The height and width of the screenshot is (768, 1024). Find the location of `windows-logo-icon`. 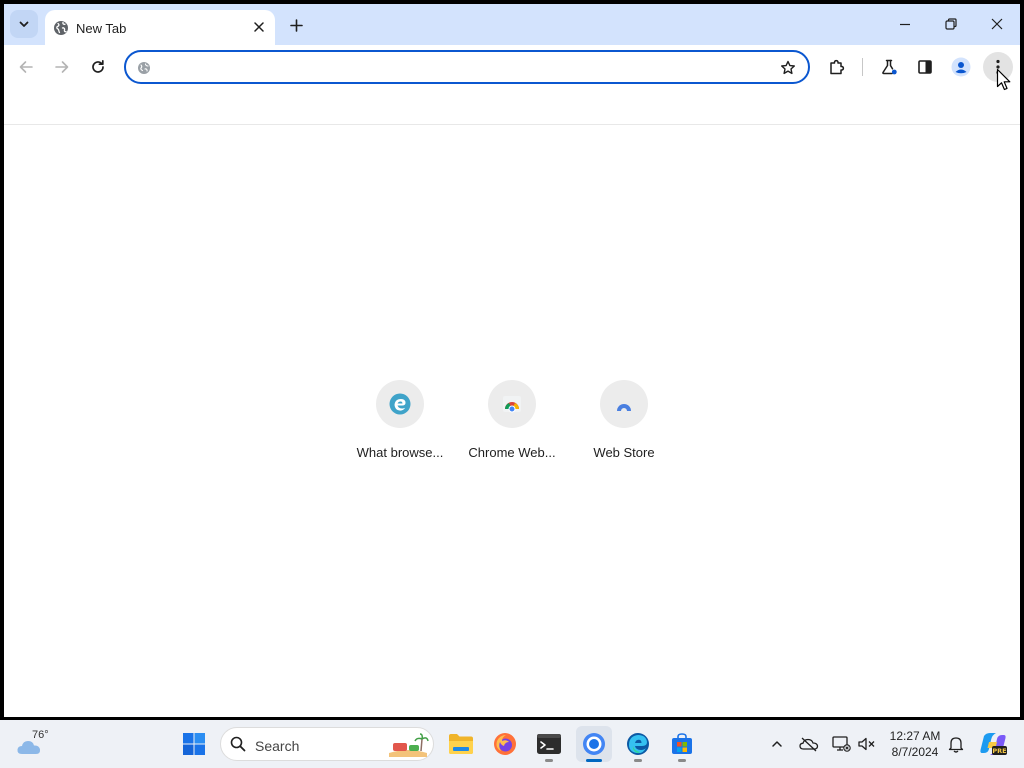

windows-logo-icon is located at coordinates (194, 744).